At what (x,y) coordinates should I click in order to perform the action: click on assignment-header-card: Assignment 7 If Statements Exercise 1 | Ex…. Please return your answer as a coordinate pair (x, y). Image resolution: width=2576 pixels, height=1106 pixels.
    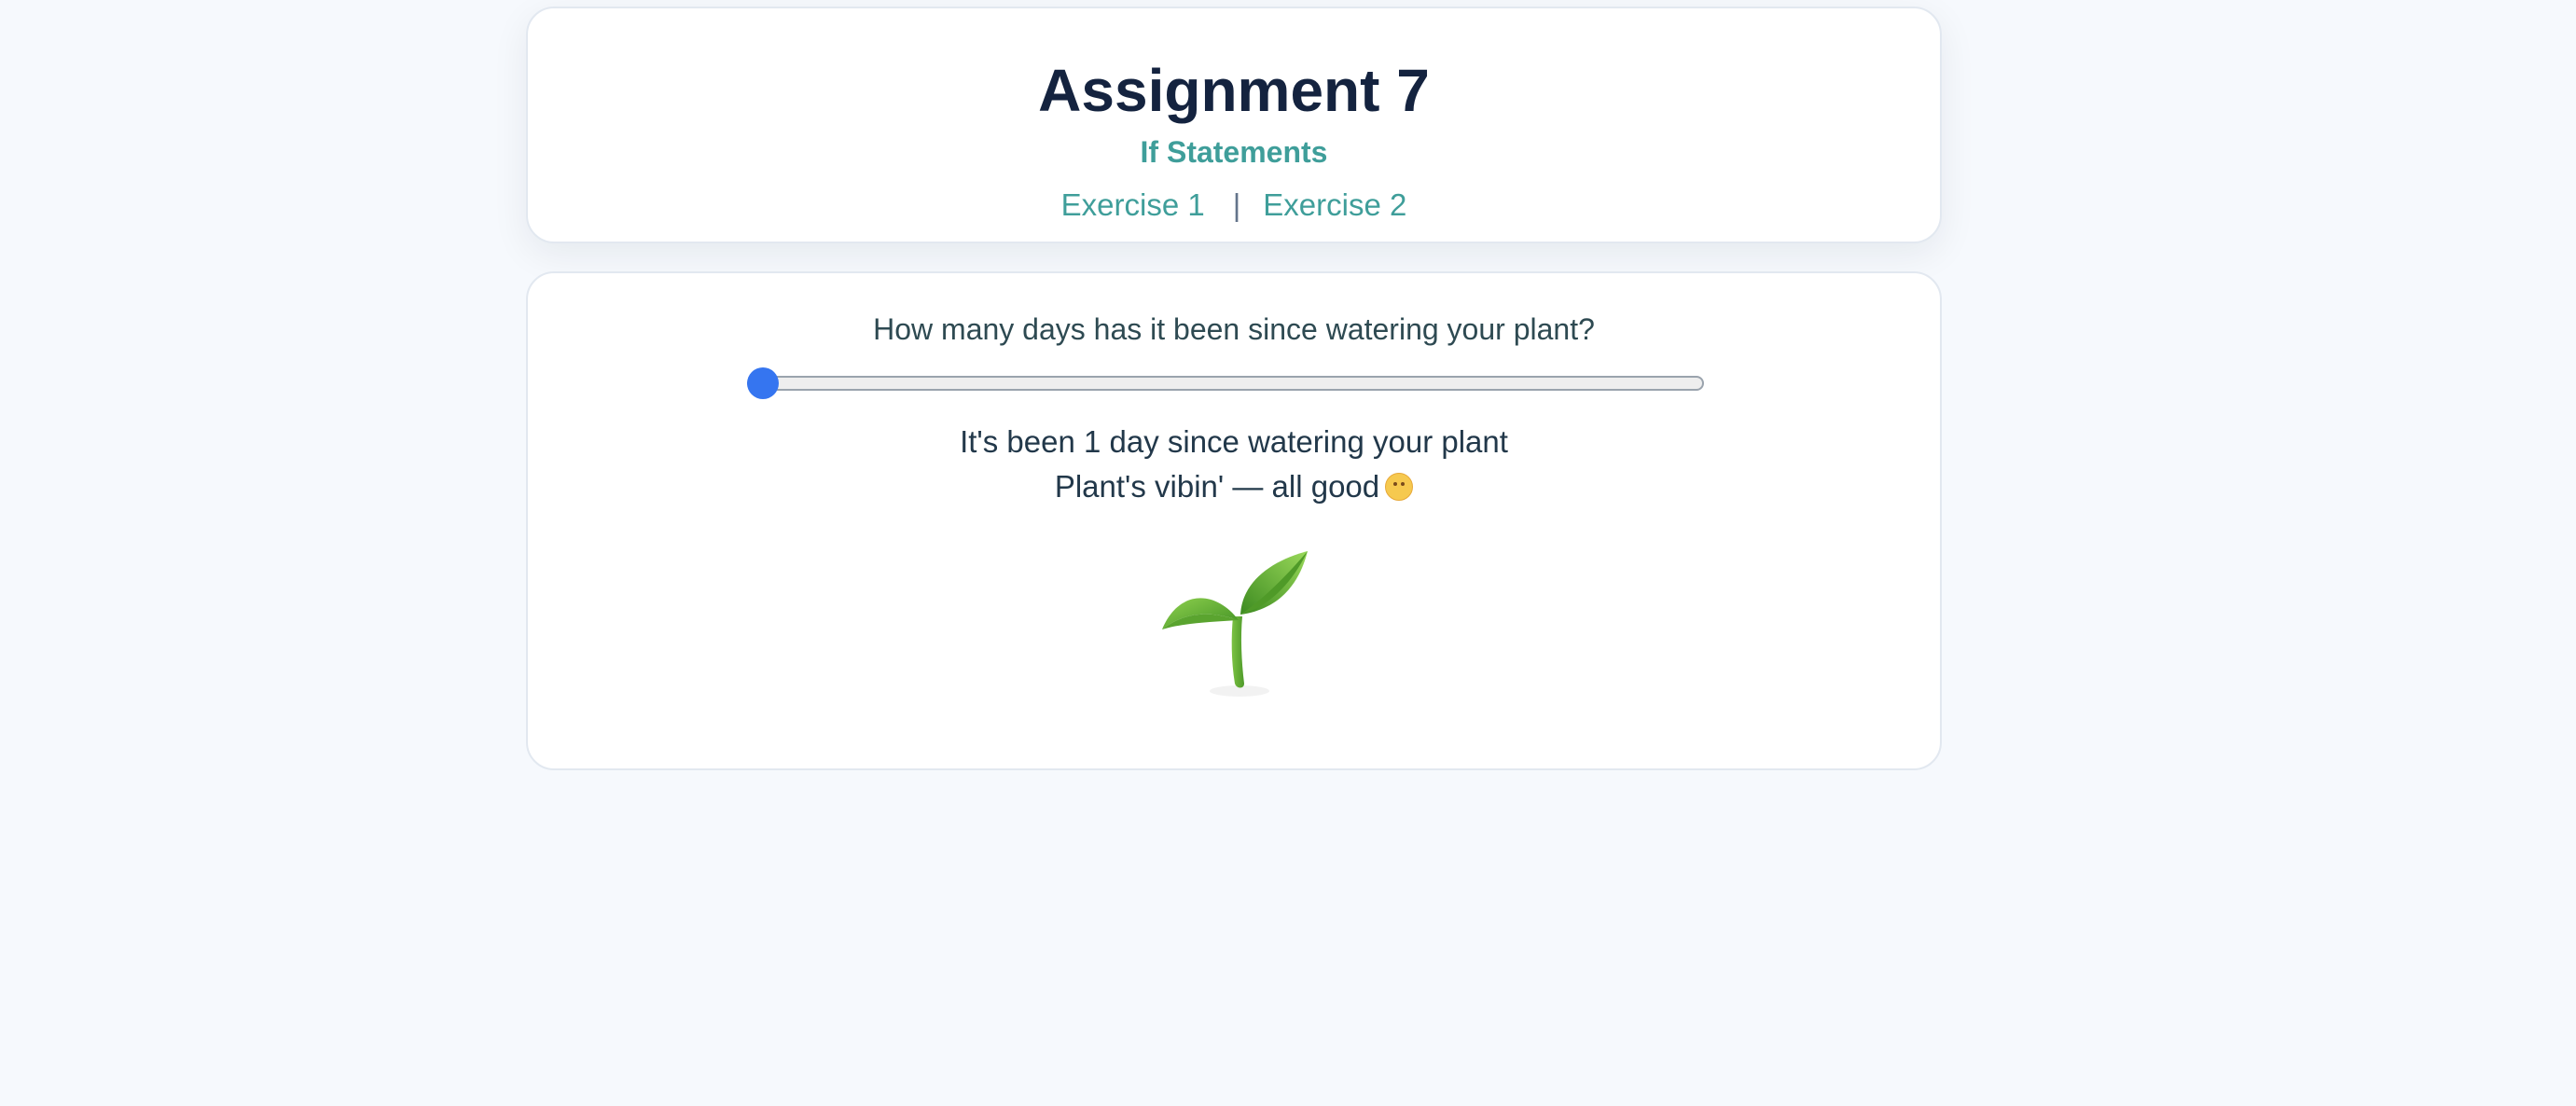
    Looking at the image, I should click on (1234, 125).